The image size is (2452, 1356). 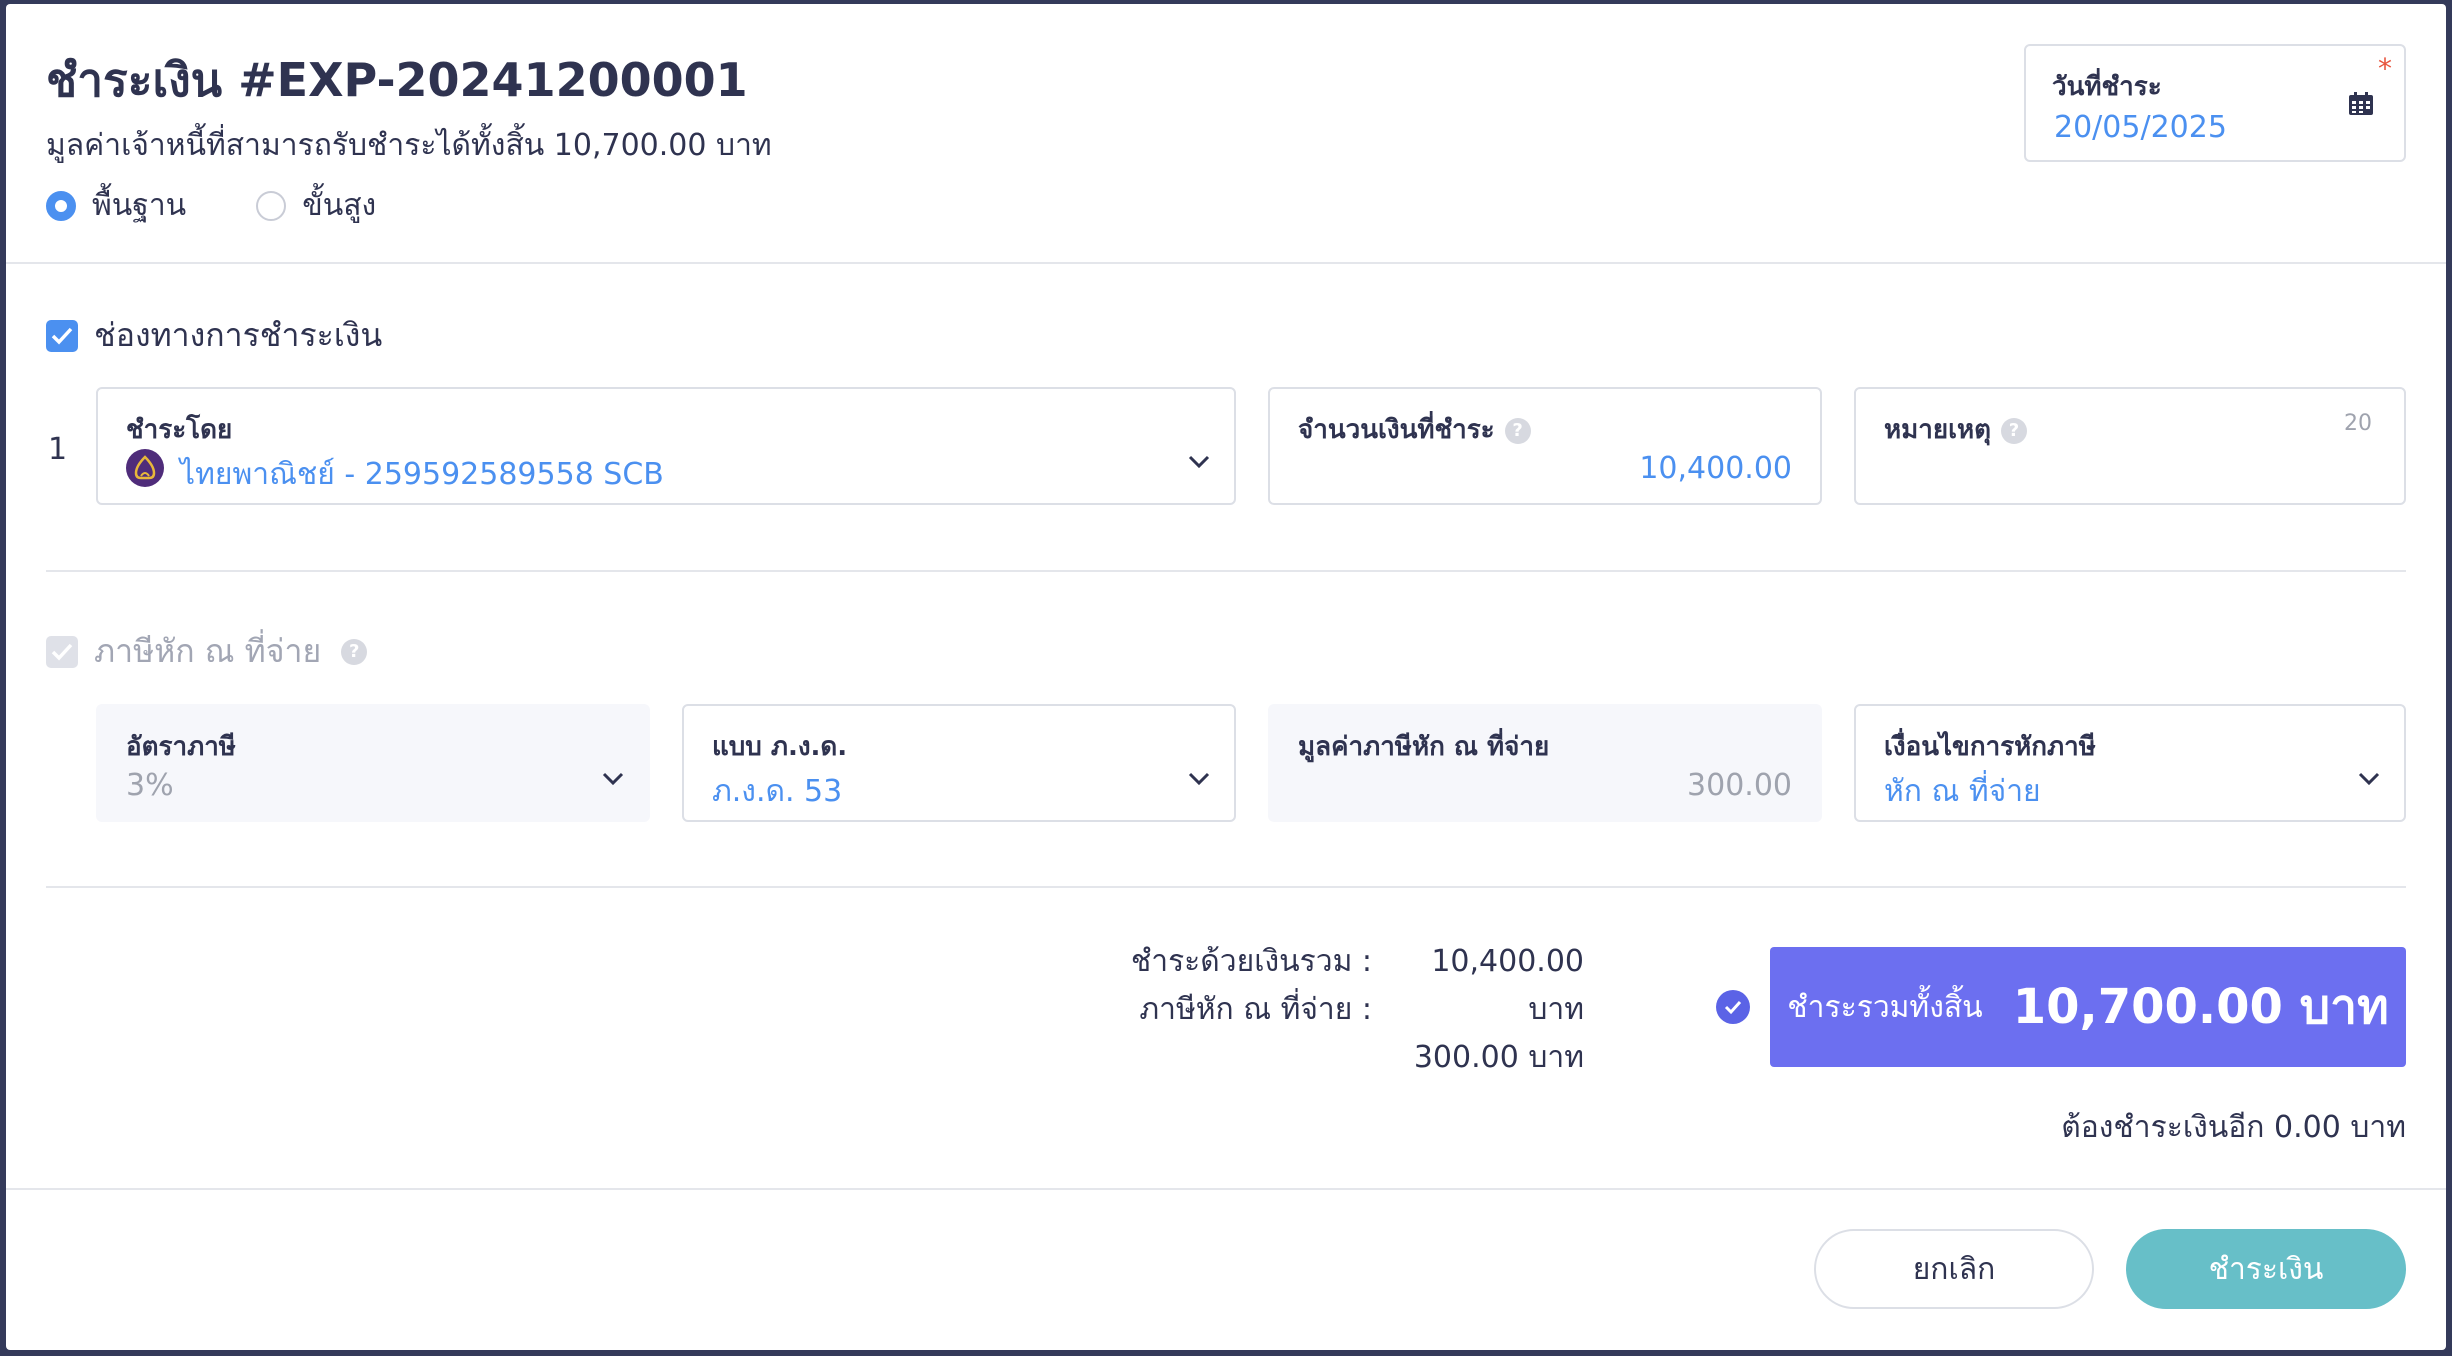 I want to click on payment-channel-label: ช่องทางการชำระเงิน, so click(x=238, y=335).